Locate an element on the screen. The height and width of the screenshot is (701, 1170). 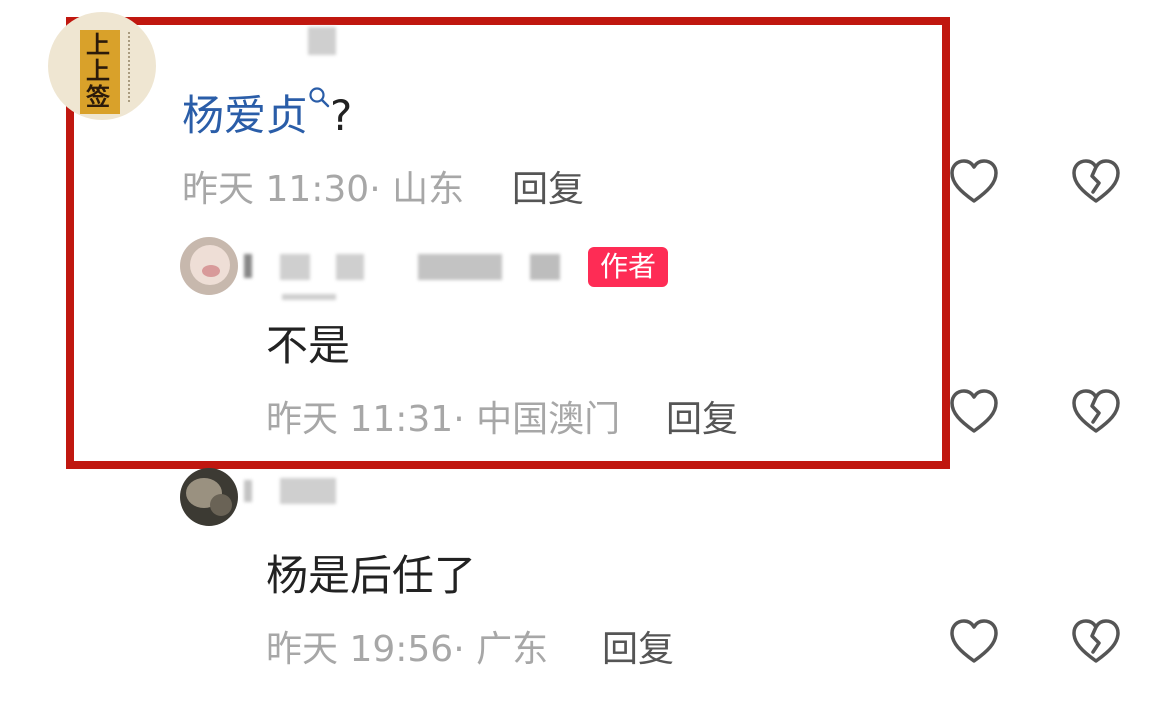
avatar: 上上签 is located at coordinates (102, 66).